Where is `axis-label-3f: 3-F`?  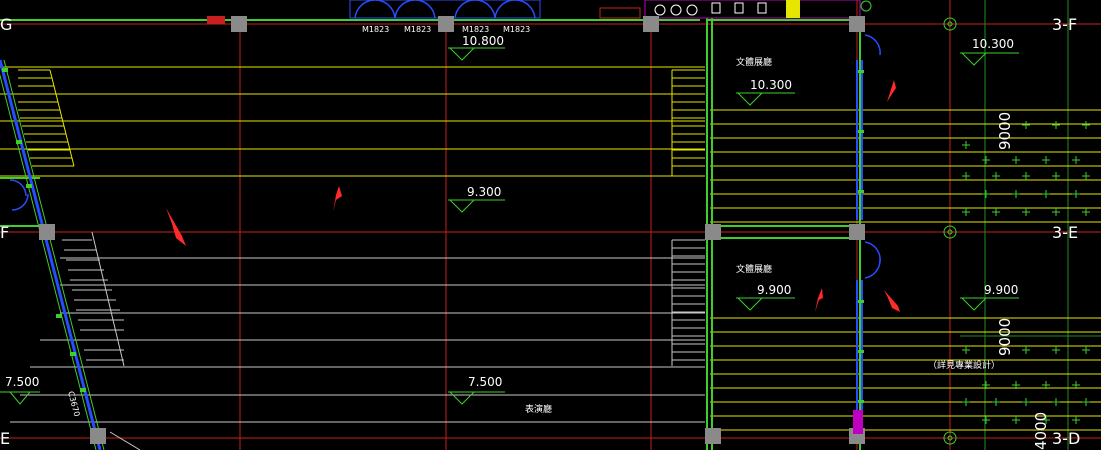
axis-label-3f: 3-F is located at coordinates (1064, 24).